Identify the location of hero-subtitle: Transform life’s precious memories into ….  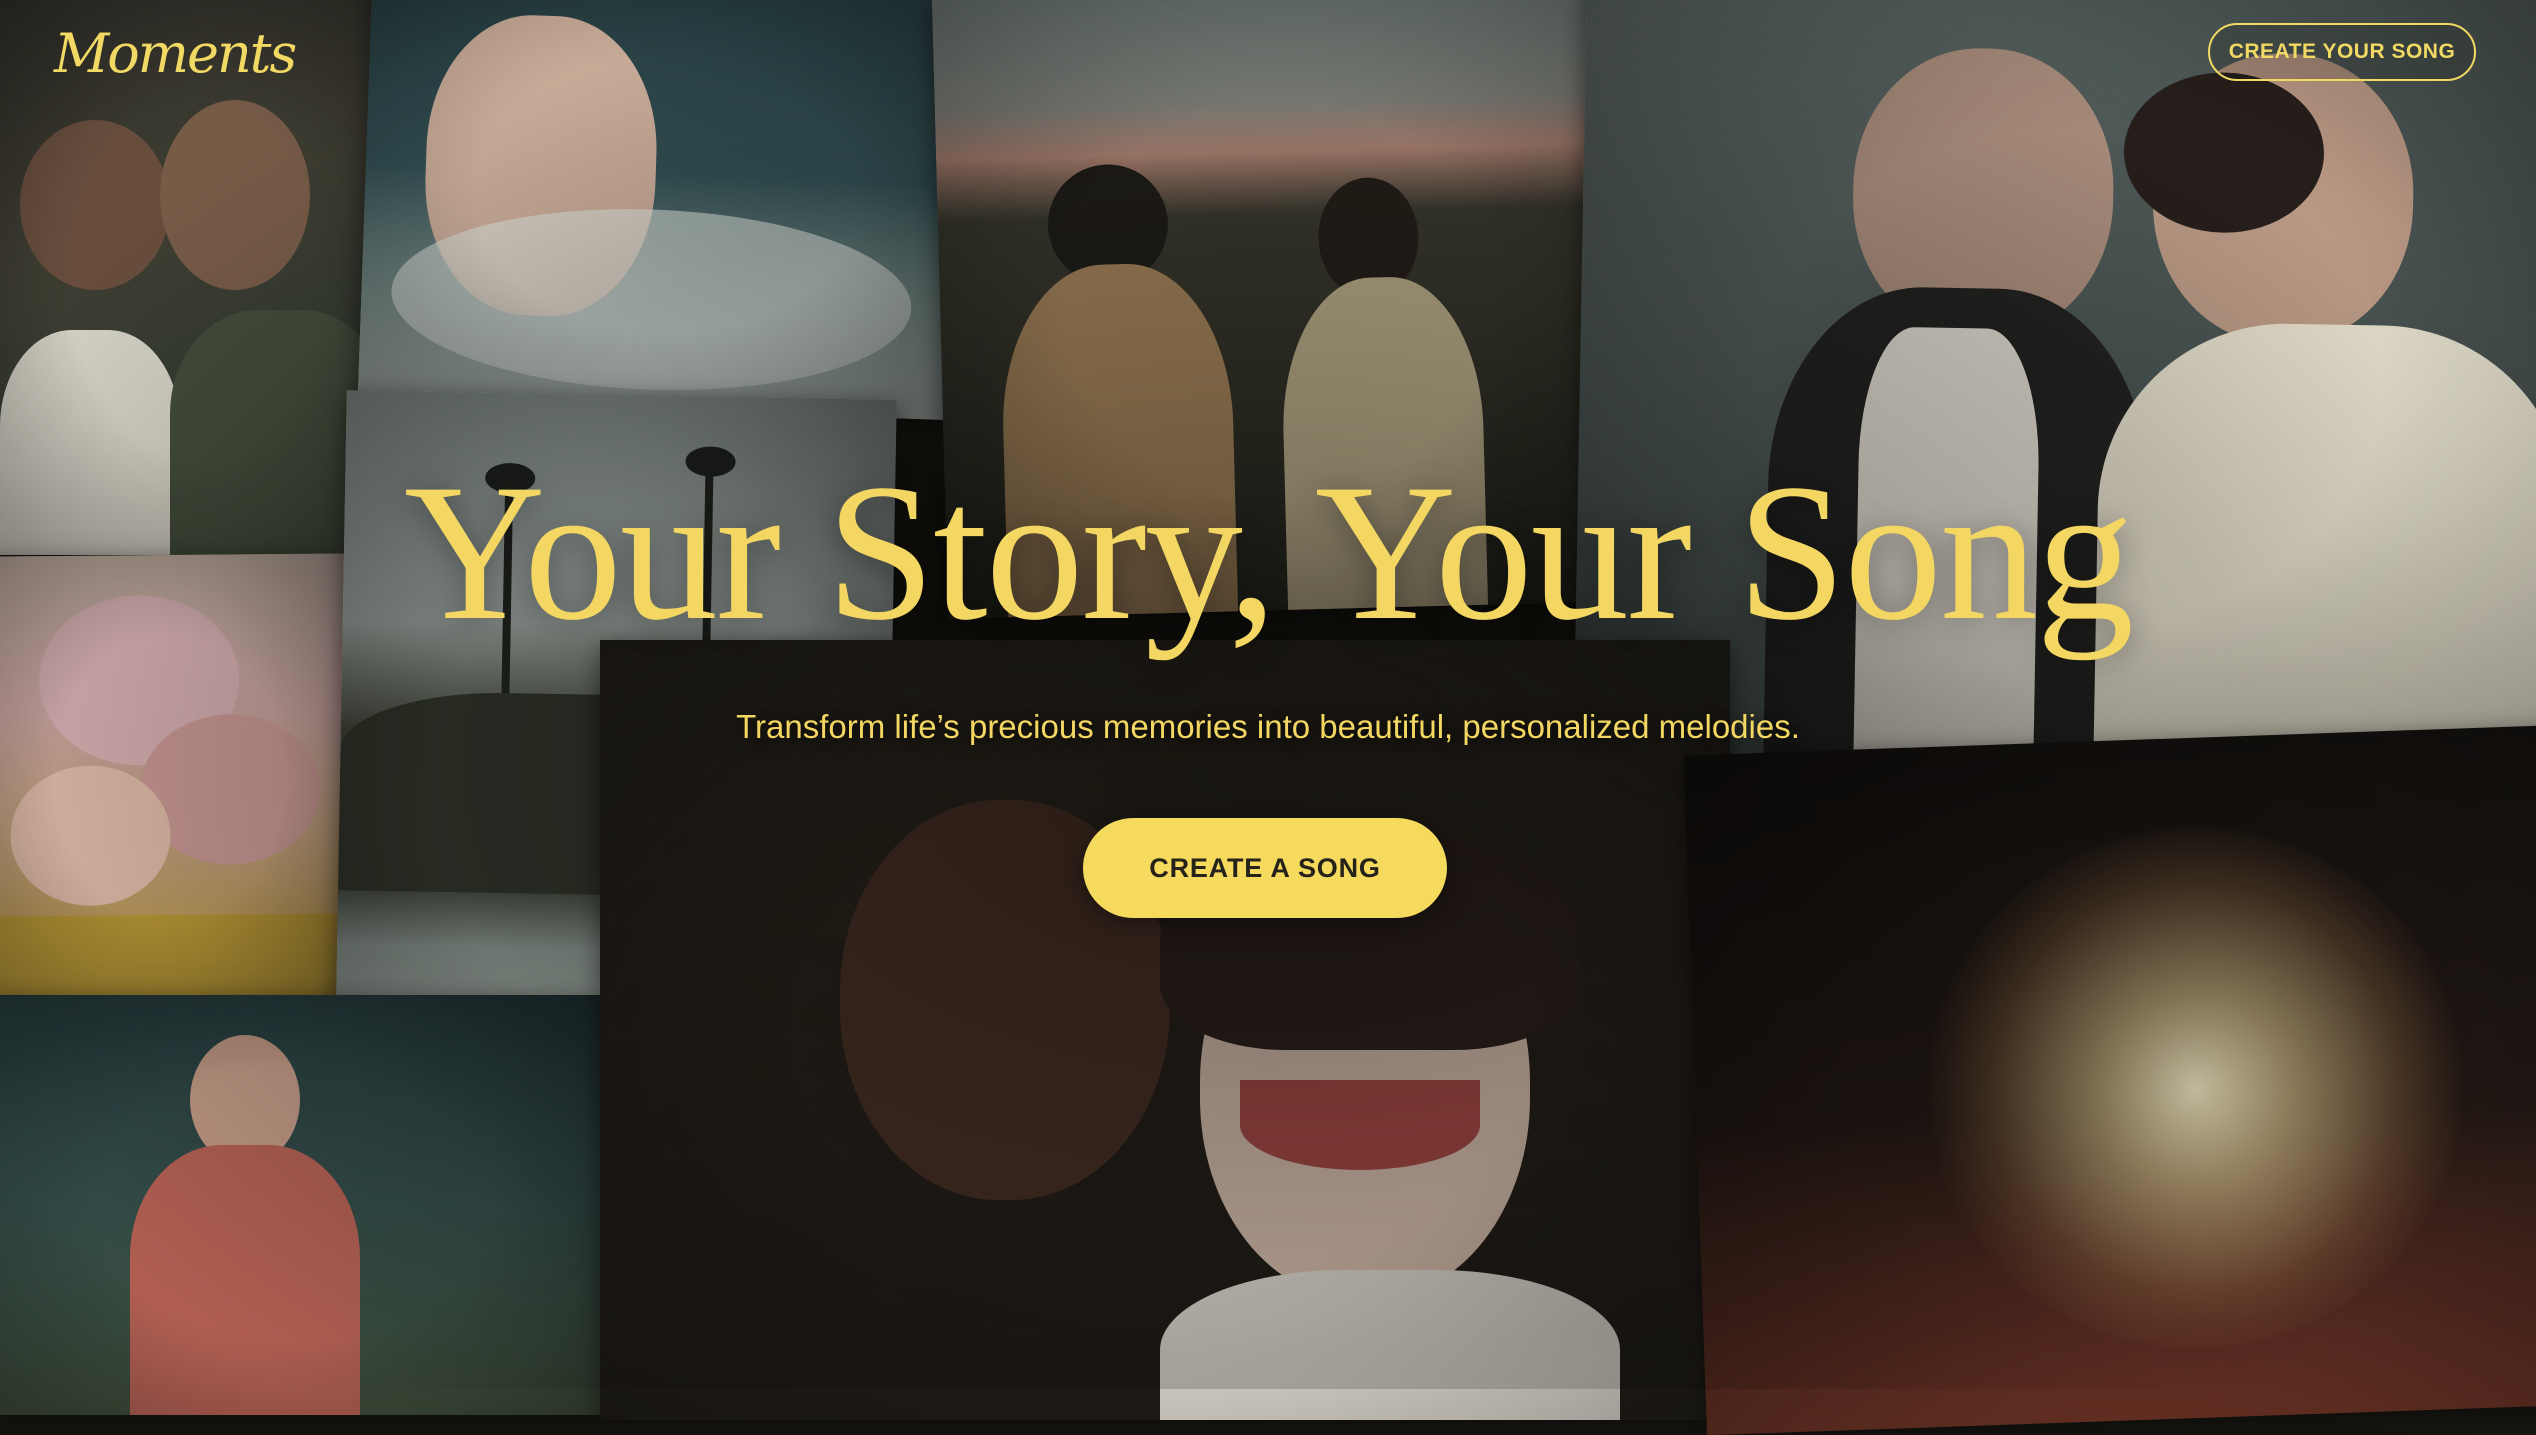
(1268, 726).